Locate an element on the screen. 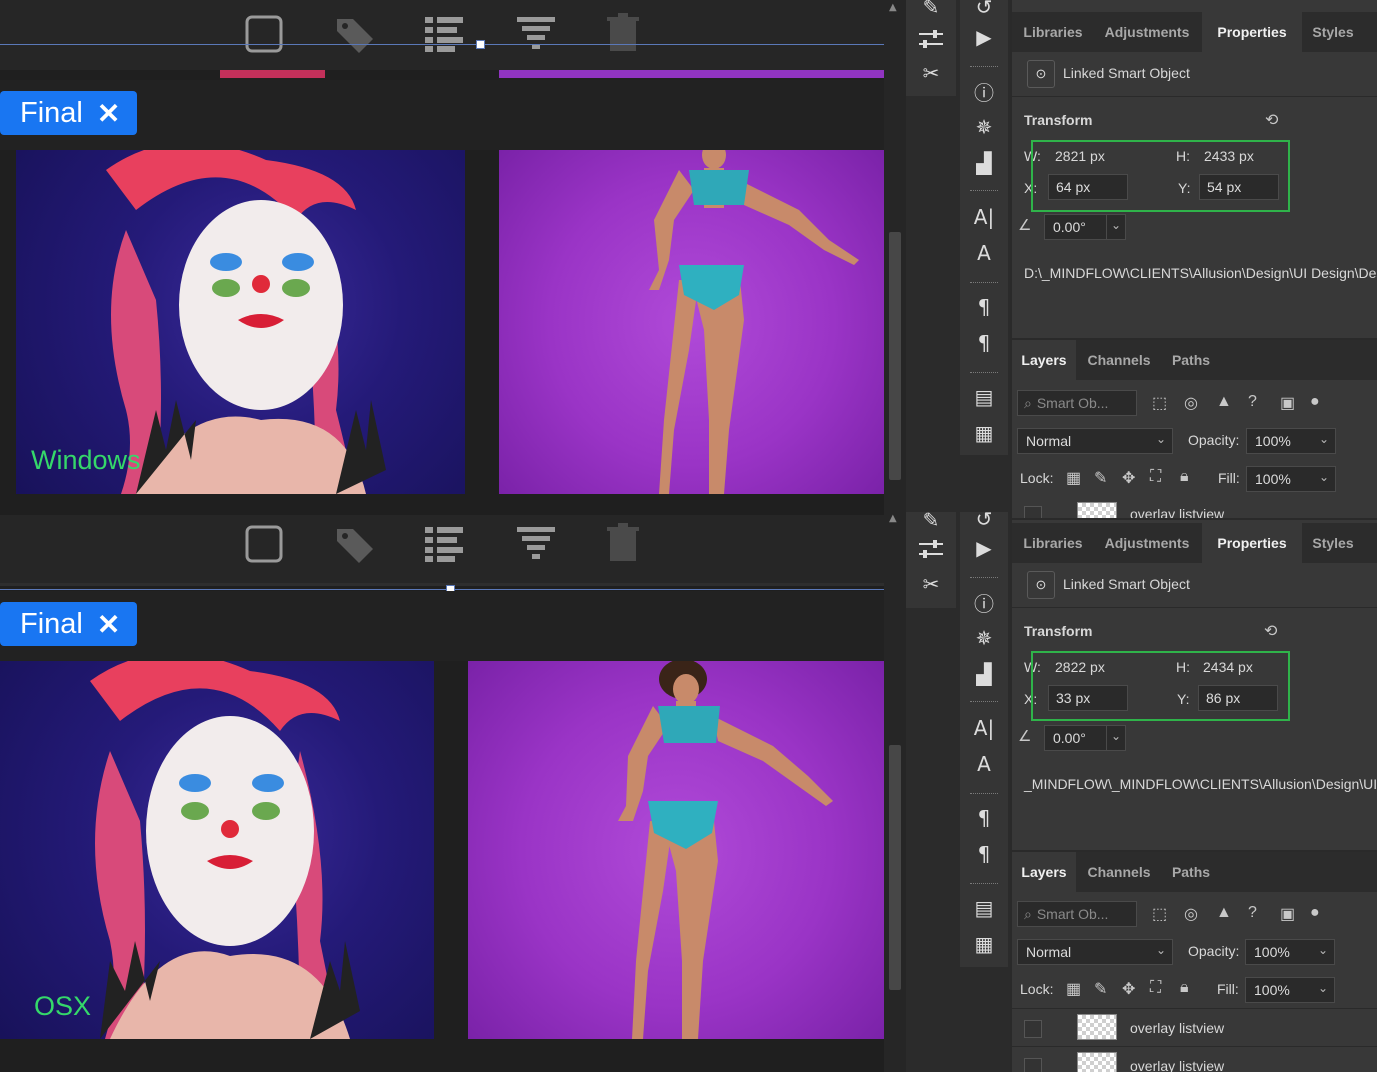 This screenshot has width=1377, height=1072. tag-icon is located at coordinates (355, 35).